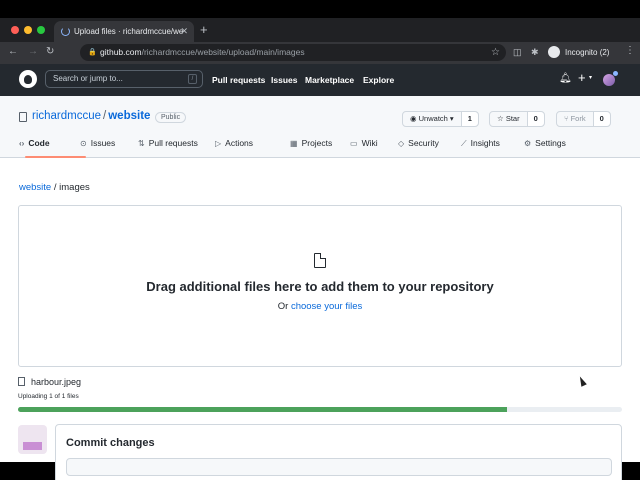  Describe the element at coordinates (173, 143) in the screenshot. I see `tab-pull-requests-label: Pull requests` at that location.